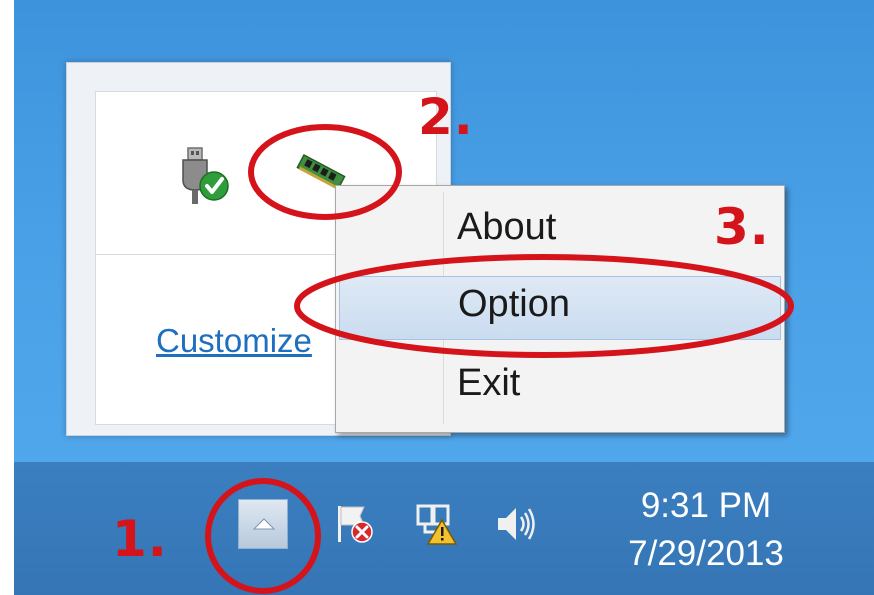 The height and width of the screenshot is (595, 874). What do you see at coordinates (515, 524) in the screenshot?
I see `speaker-icon` at bounding box center [515, 524].